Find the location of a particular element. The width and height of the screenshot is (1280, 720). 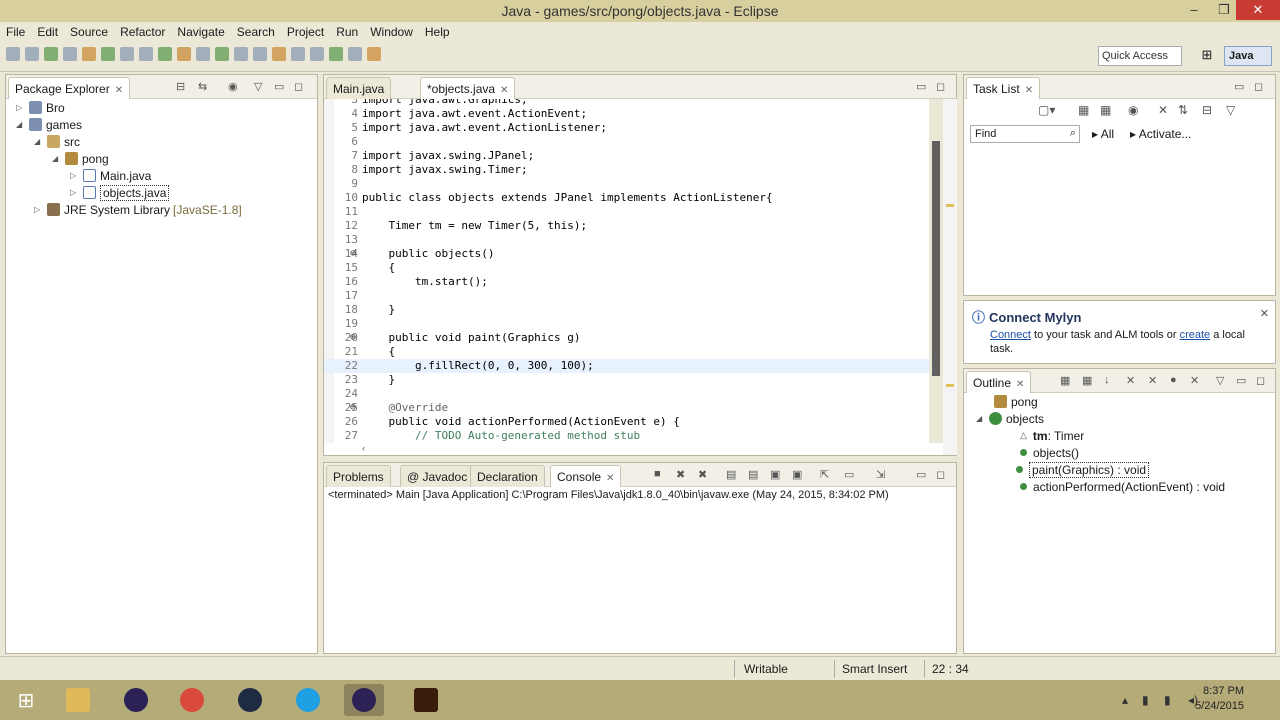

outline-item-package: pong is located at coordinates (1016, 401).